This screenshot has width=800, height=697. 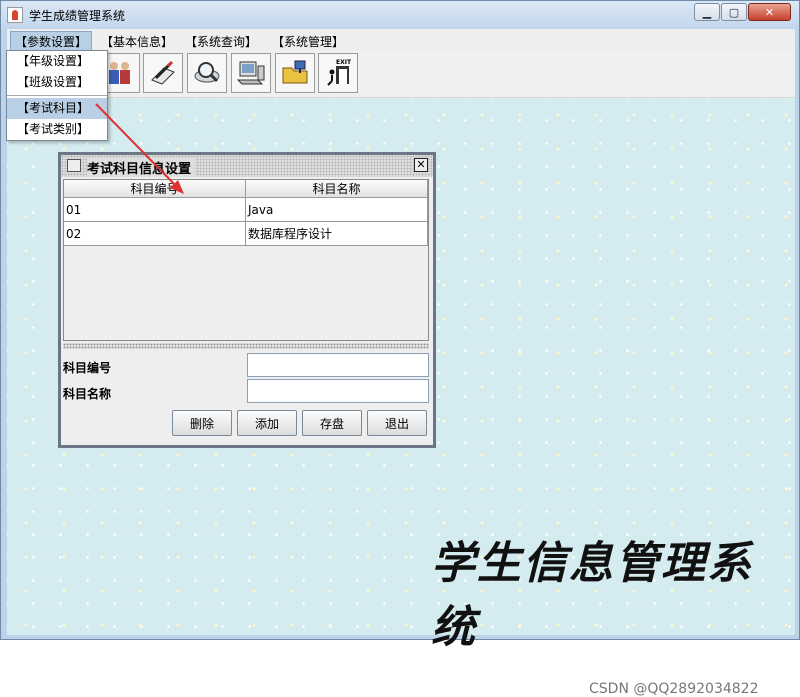 I want to click on watermark: CSDN @QQ2892034822, so click(x=674, y=689).